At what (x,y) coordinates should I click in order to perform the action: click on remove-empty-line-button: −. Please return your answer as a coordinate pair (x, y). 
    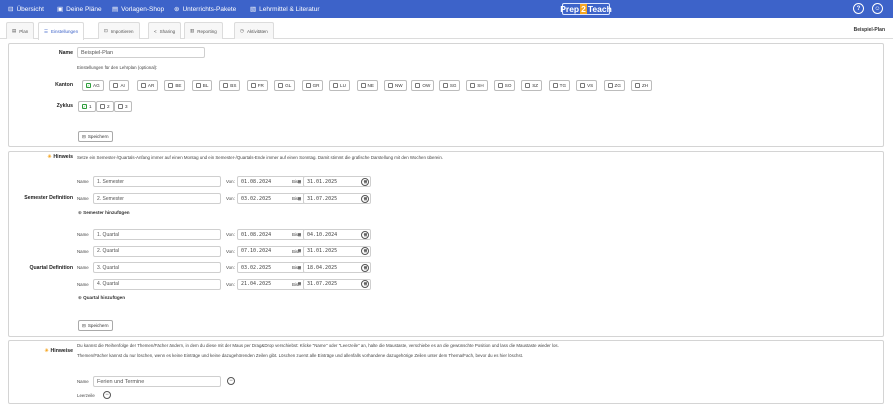
    Looking at the image, I should click on (107, 395).